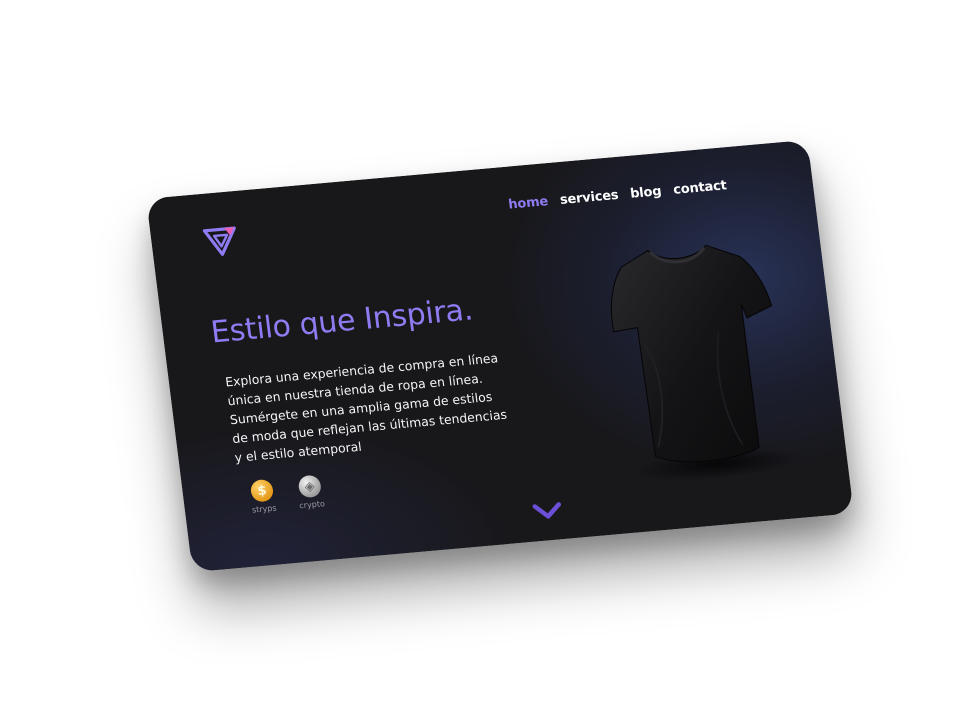  What do you see at coordinates (264, 509) in the screenshot?
I see `payment-label: stryps` at bounding box center [264, 509].